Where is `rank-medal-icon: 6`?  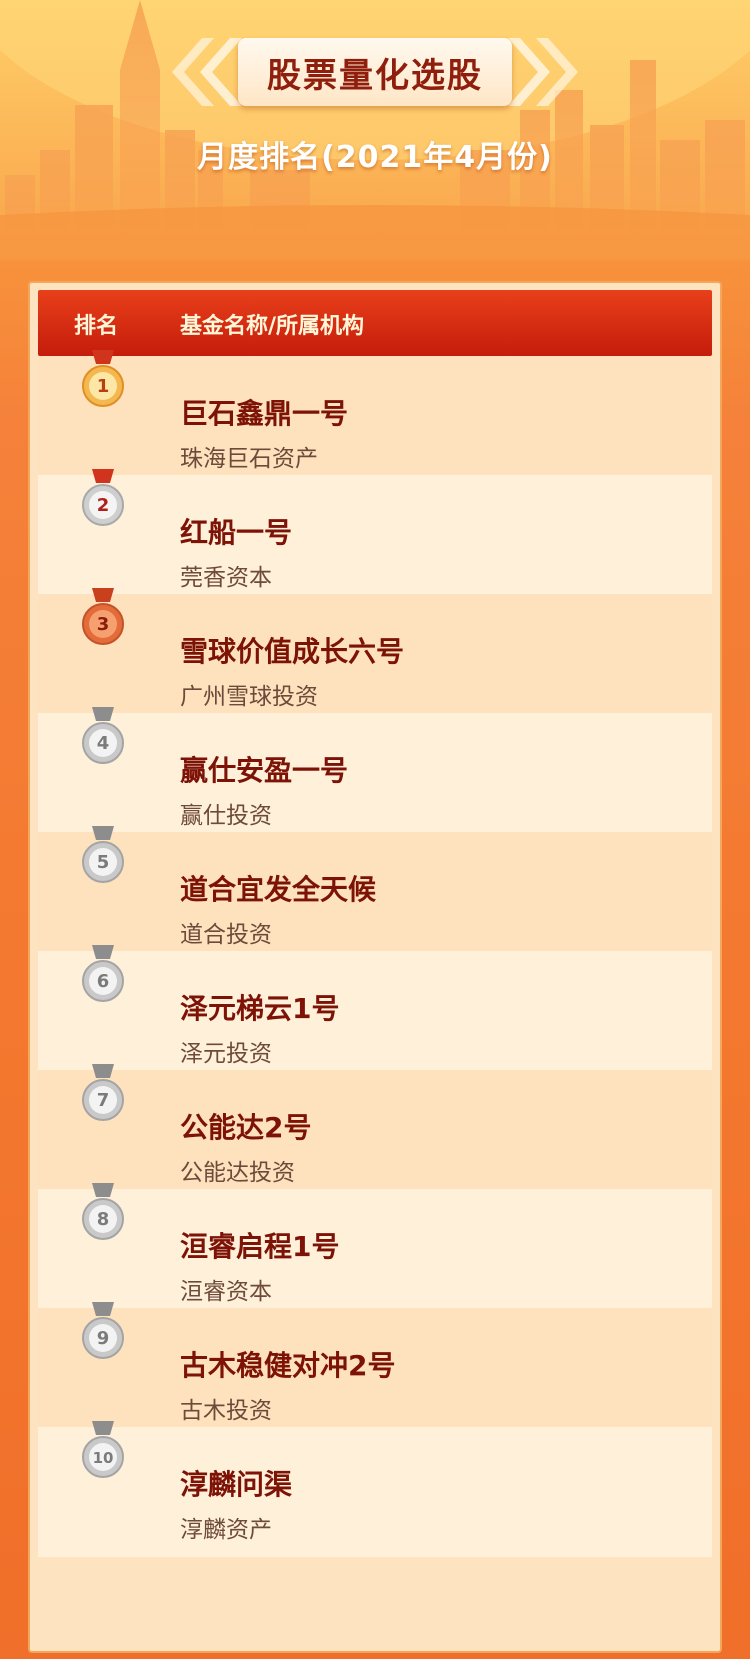
rank-medal-icon: 6 is located at coordinates (103, 973).